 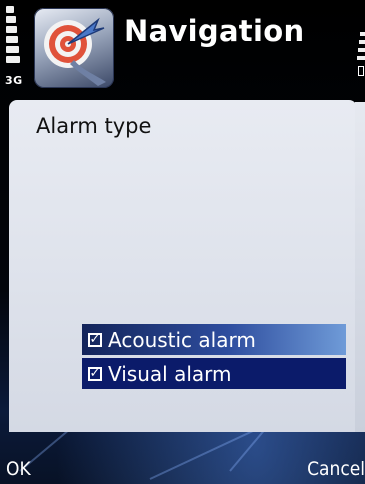 I want to click on ok-softkey: OK, so click(x=18, y=469).